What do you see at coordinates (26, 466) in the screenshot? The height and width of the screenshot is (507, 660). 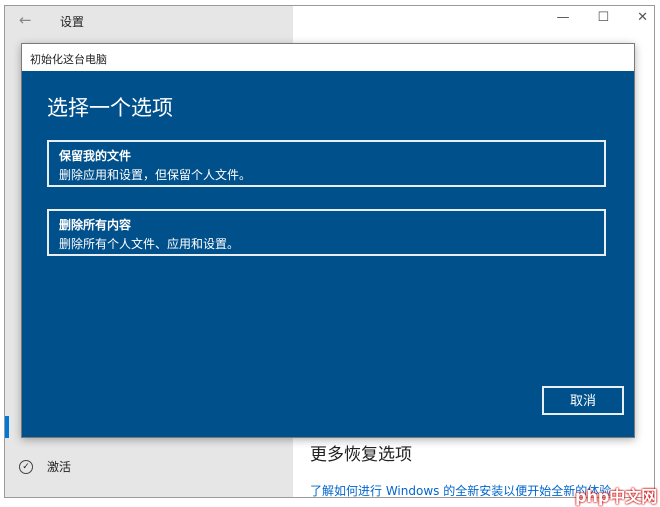 I see `check-circle-icon: ✓` at bounding box center [26, 466].